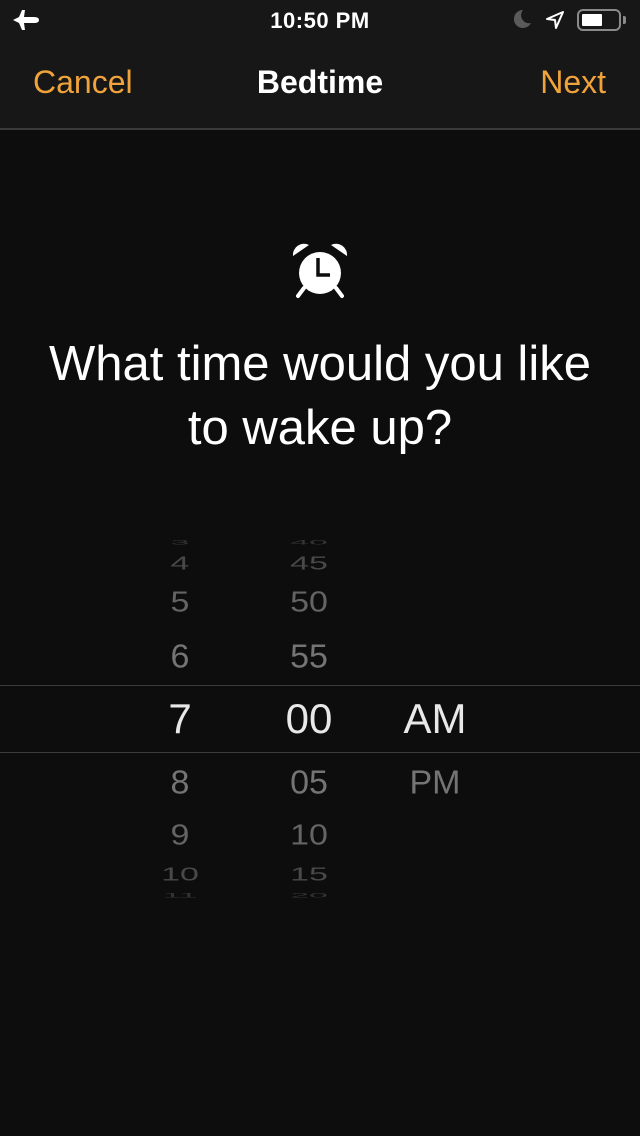 The height and width of the screenshot is (1136, 640). Describe the element at coordinates (180, 542) in the screenshot. I see `hour-option: 3` at that location.